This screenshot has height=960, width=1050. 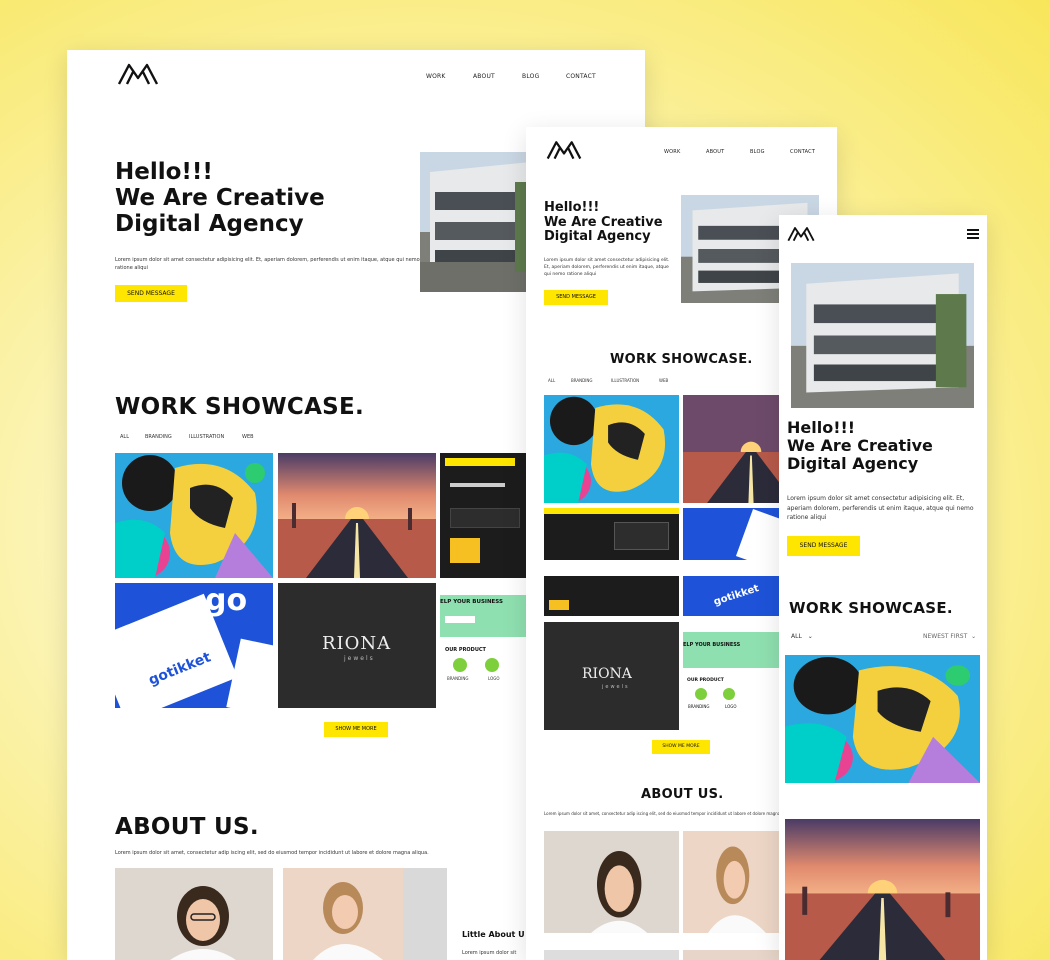 I want to click on nav-about: ABOUT, so click(x=484, y=76).